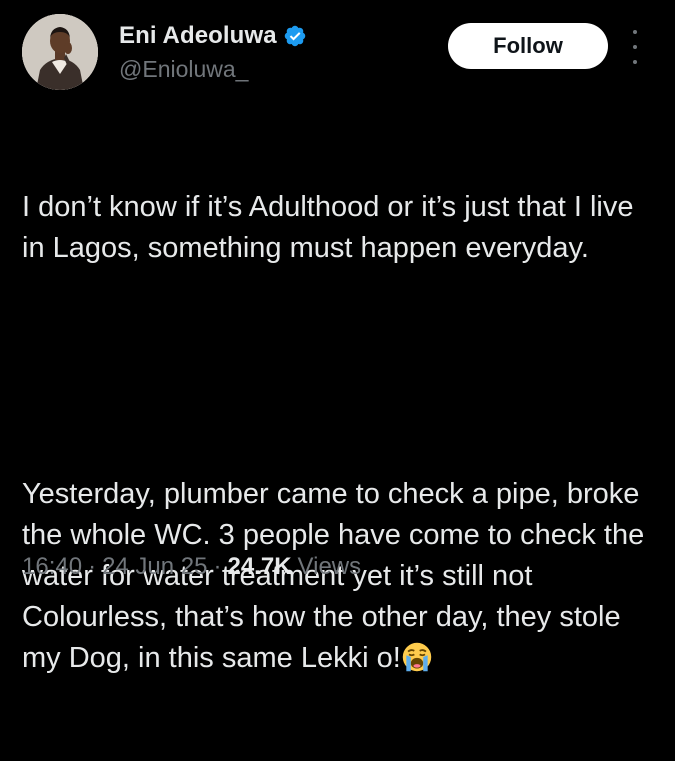 Image resolution: width=675 pixels, height=761 pixels. What do you see at coordinates (259, 567) in the screenshot?
I see `views-count: 24.7K` at bounding box center [259, 567].